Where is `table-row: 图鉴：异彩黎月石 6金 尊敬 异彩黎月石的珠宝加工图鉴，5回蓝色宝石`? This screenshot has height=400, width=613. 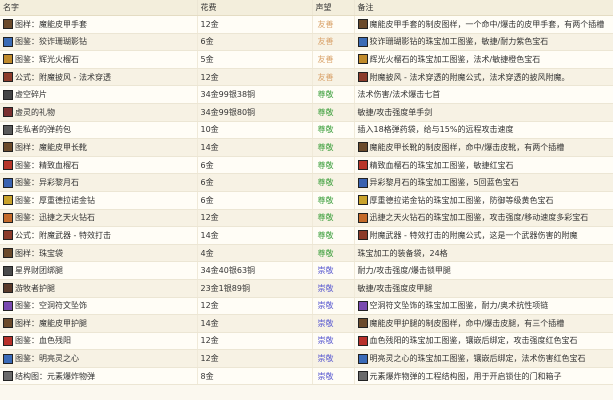 table-row: 图鉴：异彩黎月石 6金 尊敬 异彩黎月石的珠宝加工图鉴，5回蓝色宝石 is located at coordinates (306, 182).